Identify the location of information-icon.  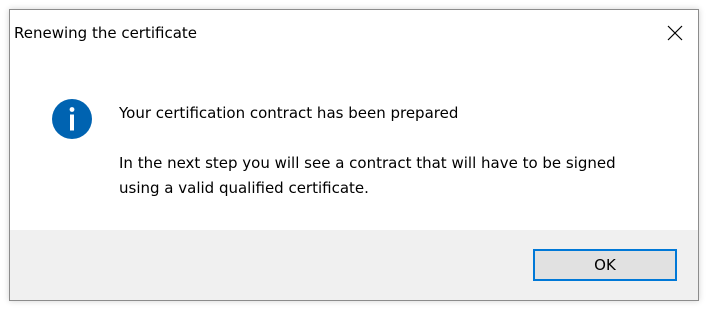
(72, 119).